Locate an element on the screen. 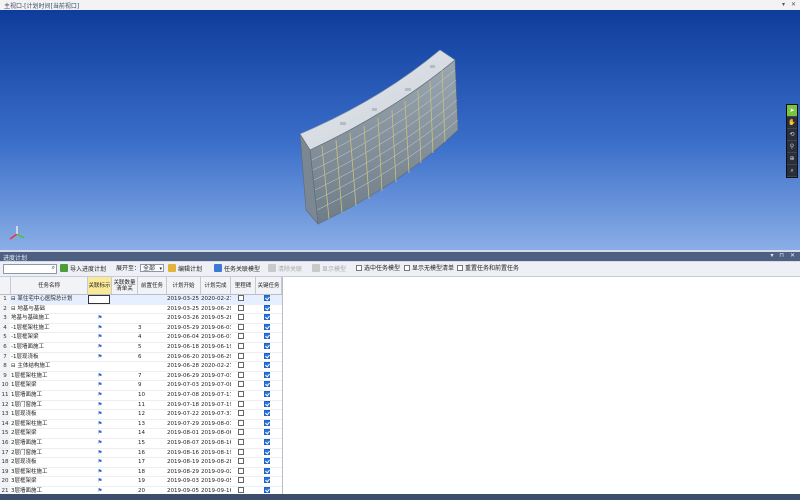 This screenshot has width=800, height=500. pan-hand-icon: ✋ is located at coordinates (792, 123).